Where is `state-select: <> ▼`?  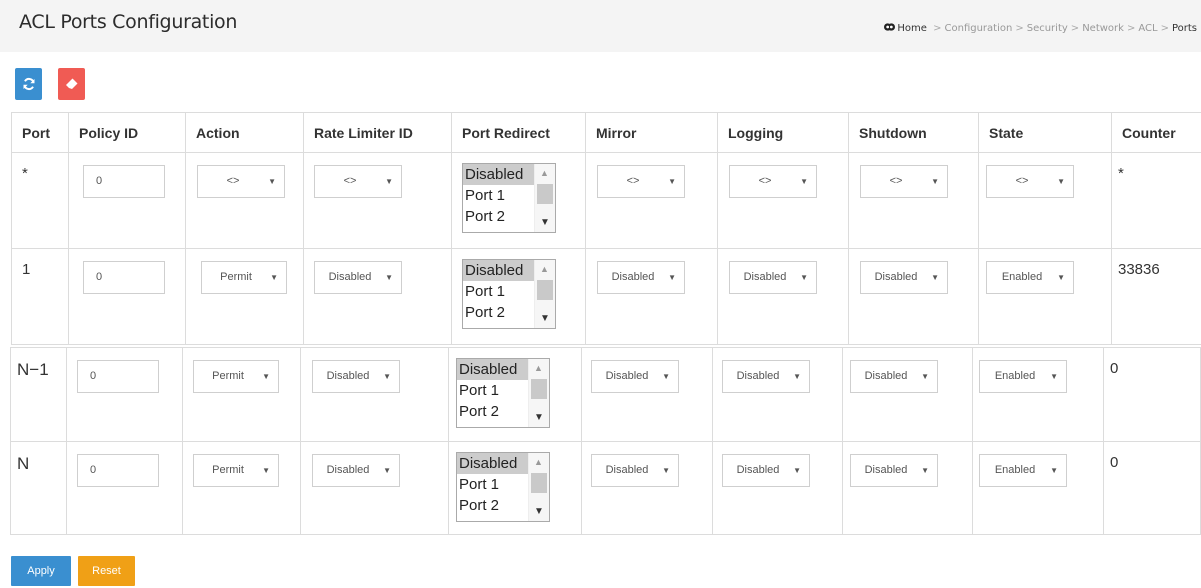
state-select: <> ▼ is located at coordinates (1030, 181).